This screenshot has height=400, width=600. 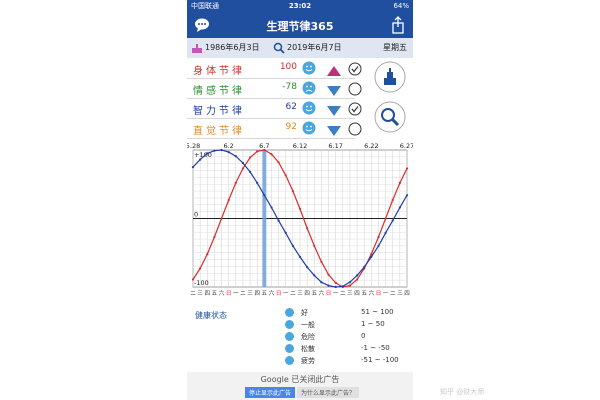 What do you see at coordinates (398, 25) in the screenshot?
I see `share-icon` at bounding box center [398, 25].